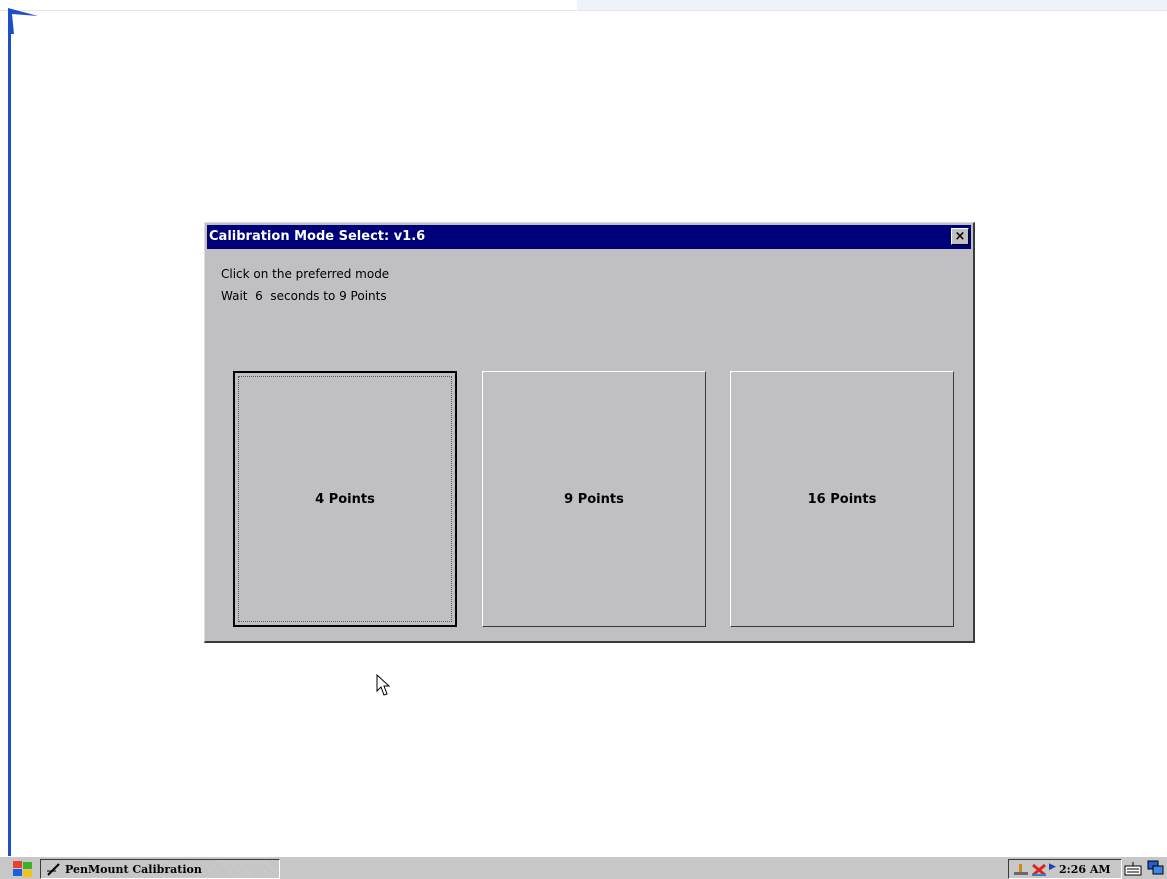 This screenshot has width=1167, height=879. I want to click on dialog-titlebar: Calibration Mode Select: v1.6 ×, so click(589, 237).